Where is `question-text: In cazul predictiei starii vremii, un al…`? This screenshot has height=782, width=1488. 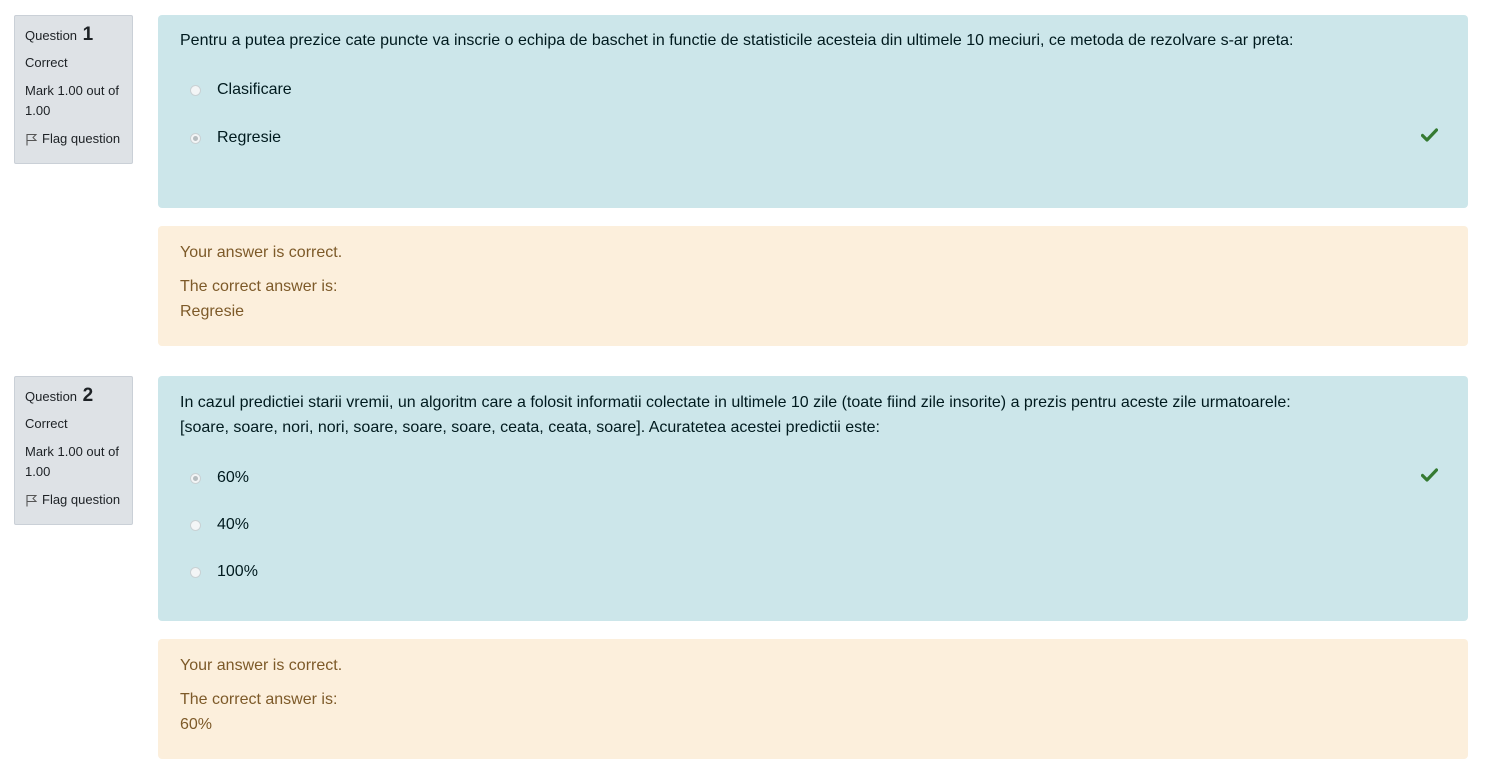
question-text: In cazul predictiei starii vremii, un al… is located at coordinates (735, 415).